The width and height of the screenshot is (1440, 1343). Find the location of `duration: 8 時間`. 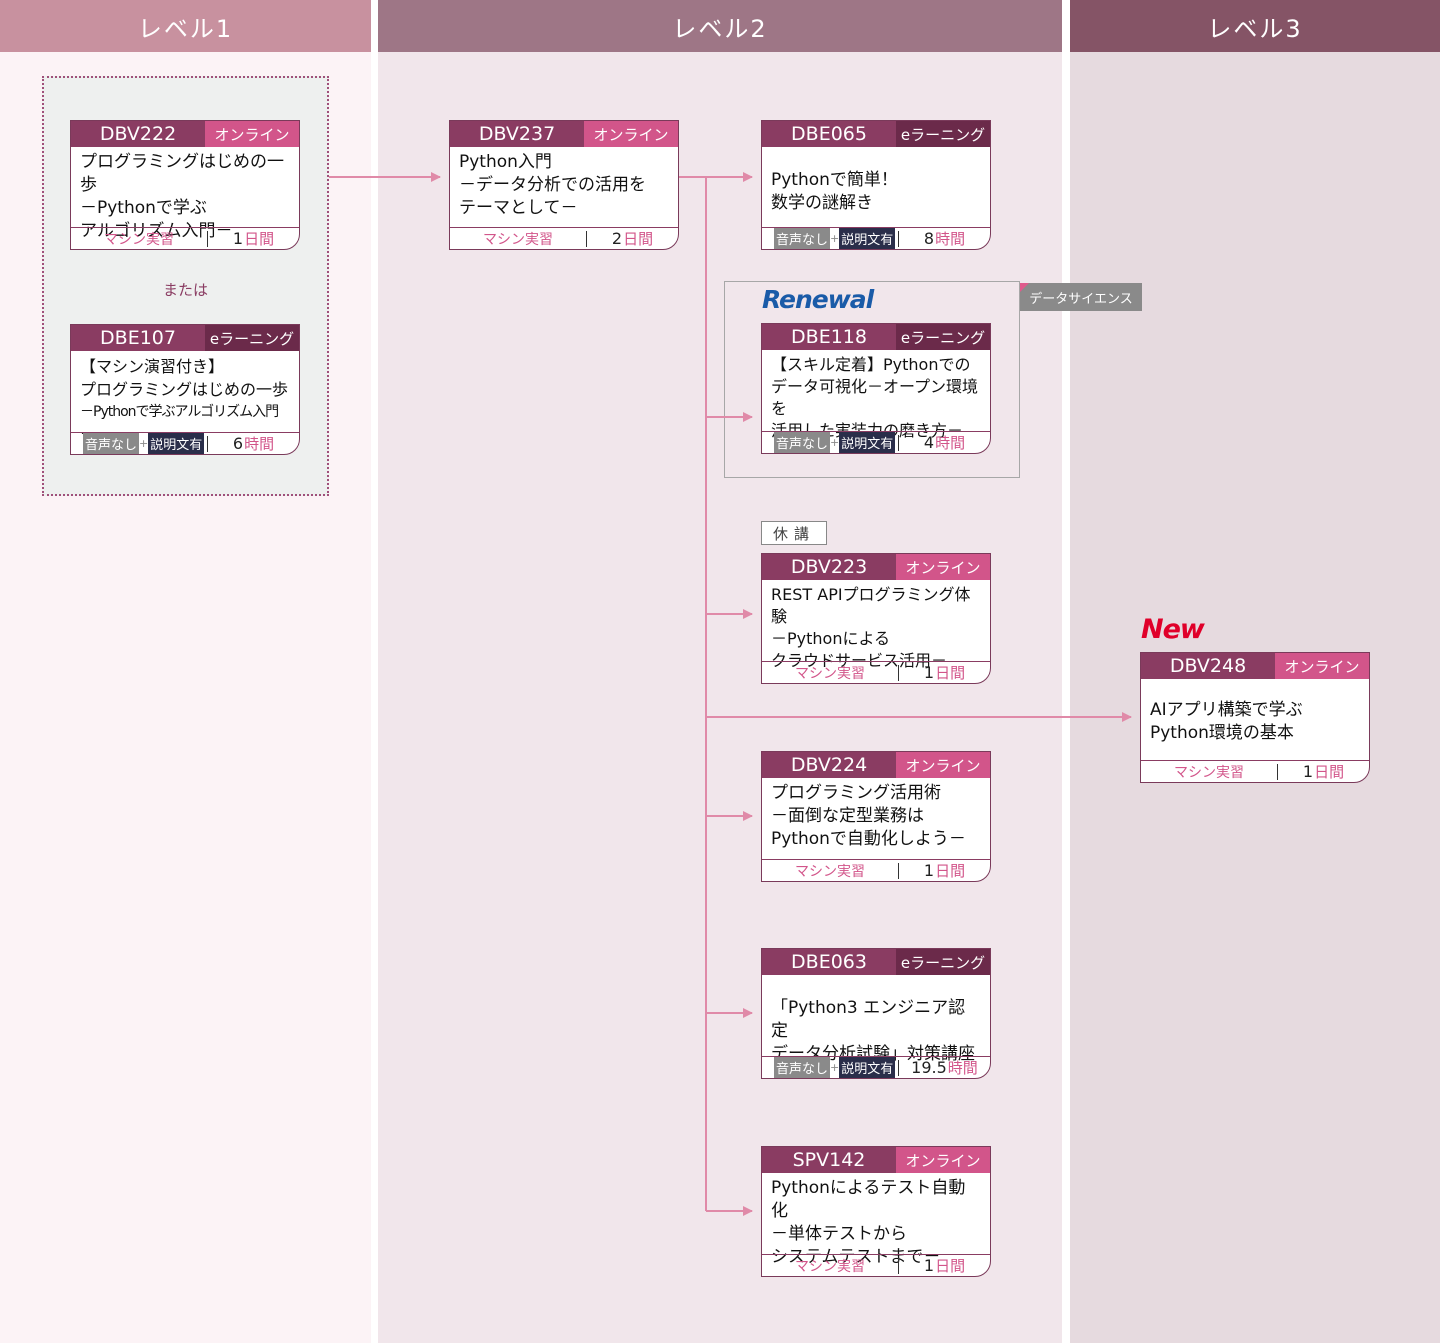

duration: 8 時間 is located at coordinates (944, 238).